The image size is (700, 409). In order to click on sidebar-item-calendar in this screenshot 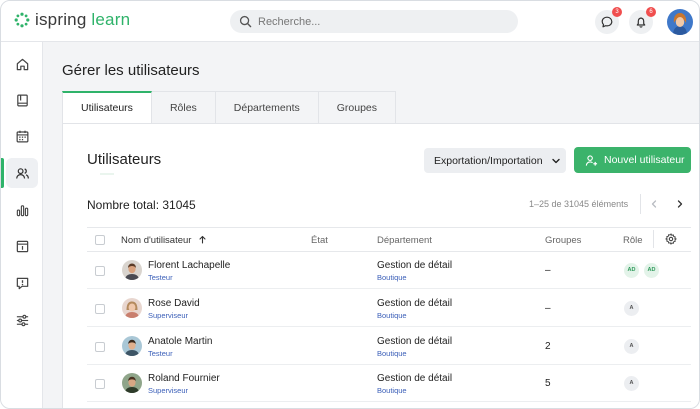, I will do `click(22, 136)`.